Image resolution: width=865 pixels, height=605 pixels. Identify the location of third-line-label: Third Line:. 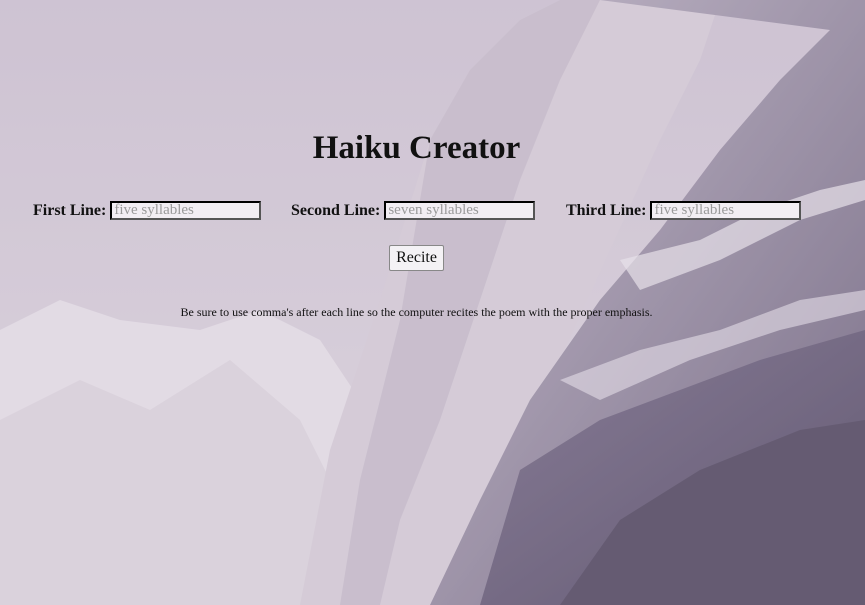
(606, 210).